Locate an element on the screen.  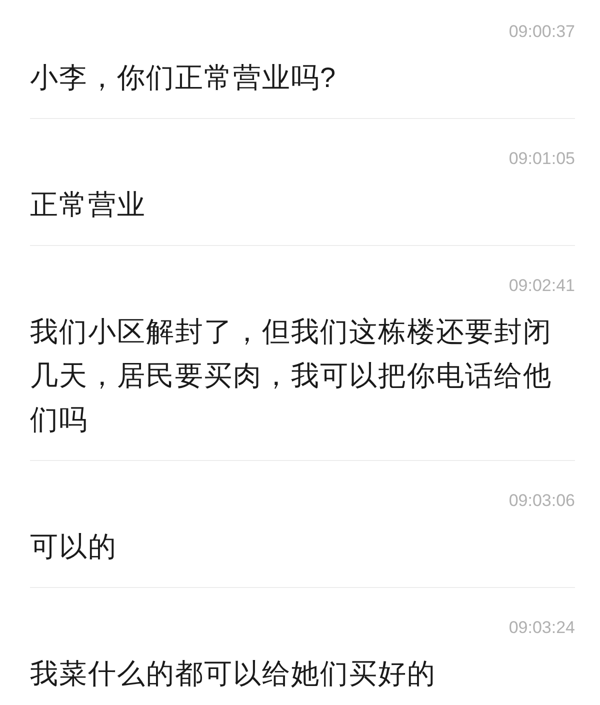
message-timestamp: 09:01:05 is located at coordinates (541, 159).